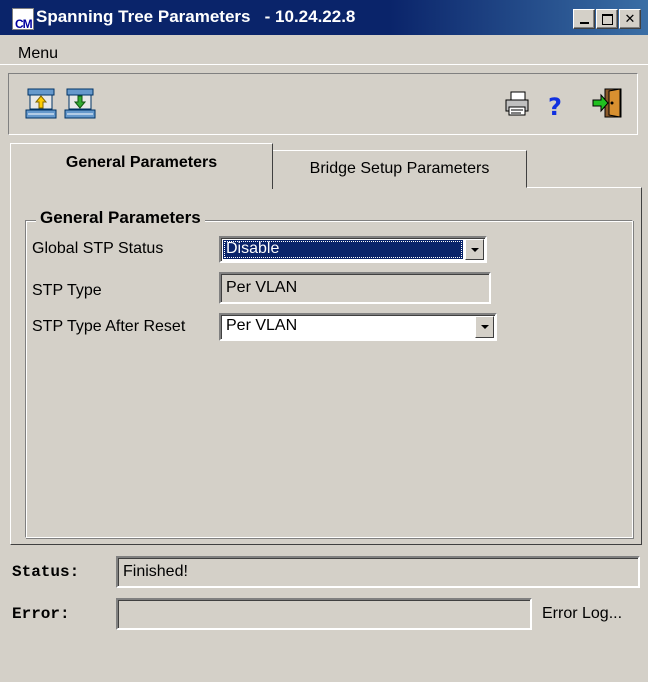  I want to click on stp-type-after-reset-dropdown: Per VLAN, so click(358, 327).